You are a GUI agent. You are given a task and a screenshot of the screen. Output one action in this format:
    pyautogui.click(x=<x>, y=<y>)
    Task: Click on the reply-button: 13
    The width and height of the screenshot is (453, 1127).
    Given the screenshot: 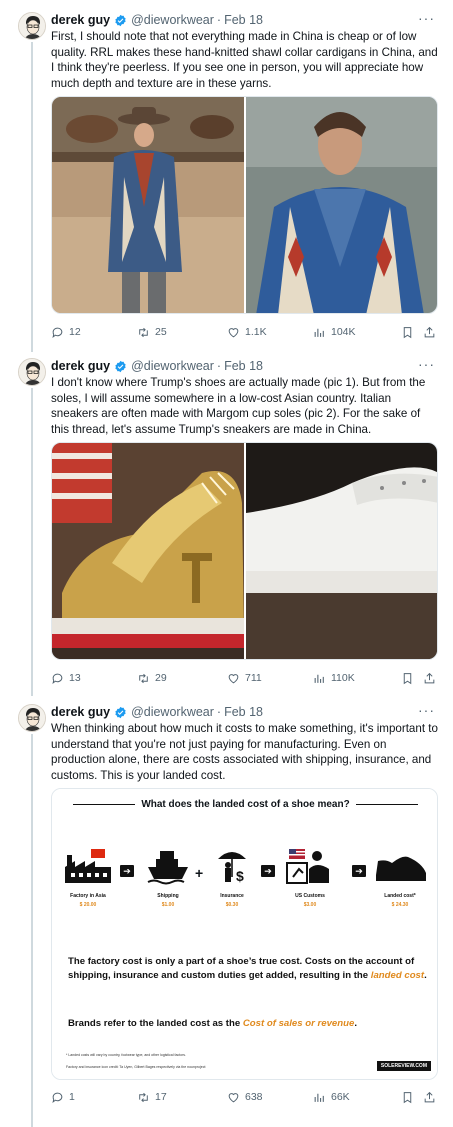 What is the action you would take?
    pyautogui.click(x=66, y=678)
    